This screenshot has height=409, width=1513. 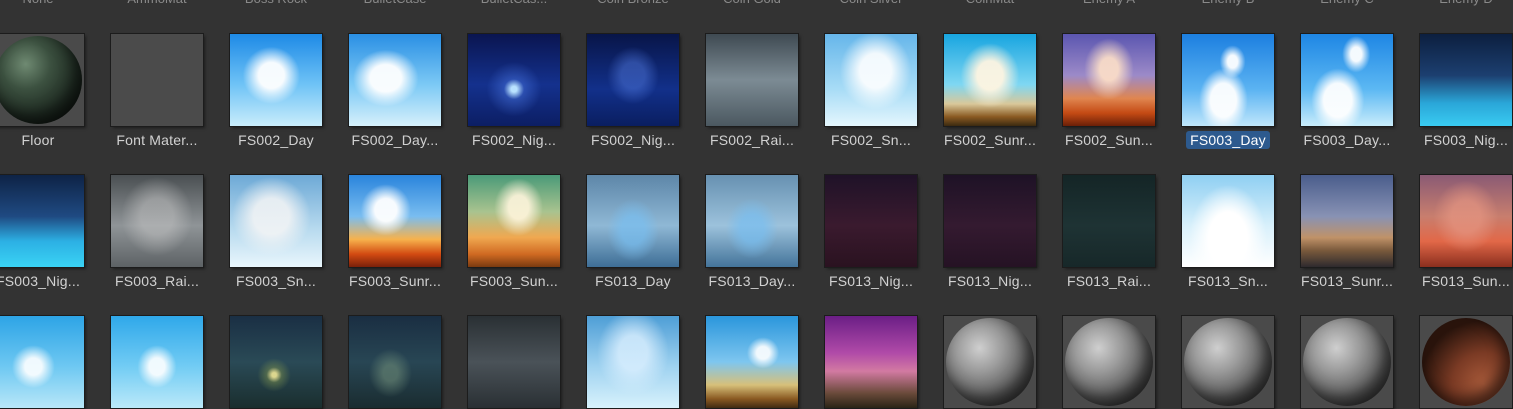 I want to click on asset-label-text: FS013_Day, so click(x=633, y=281).